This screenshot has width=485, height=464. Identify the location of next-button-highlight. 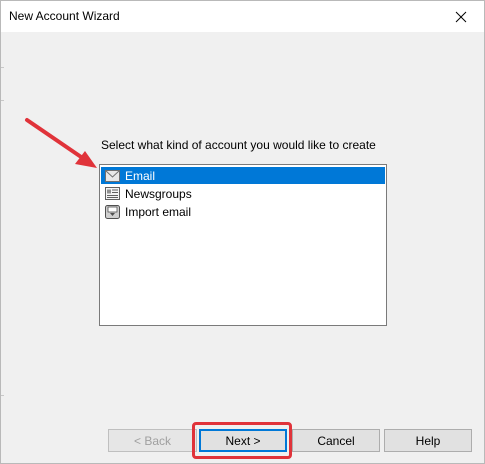
(242, 440).